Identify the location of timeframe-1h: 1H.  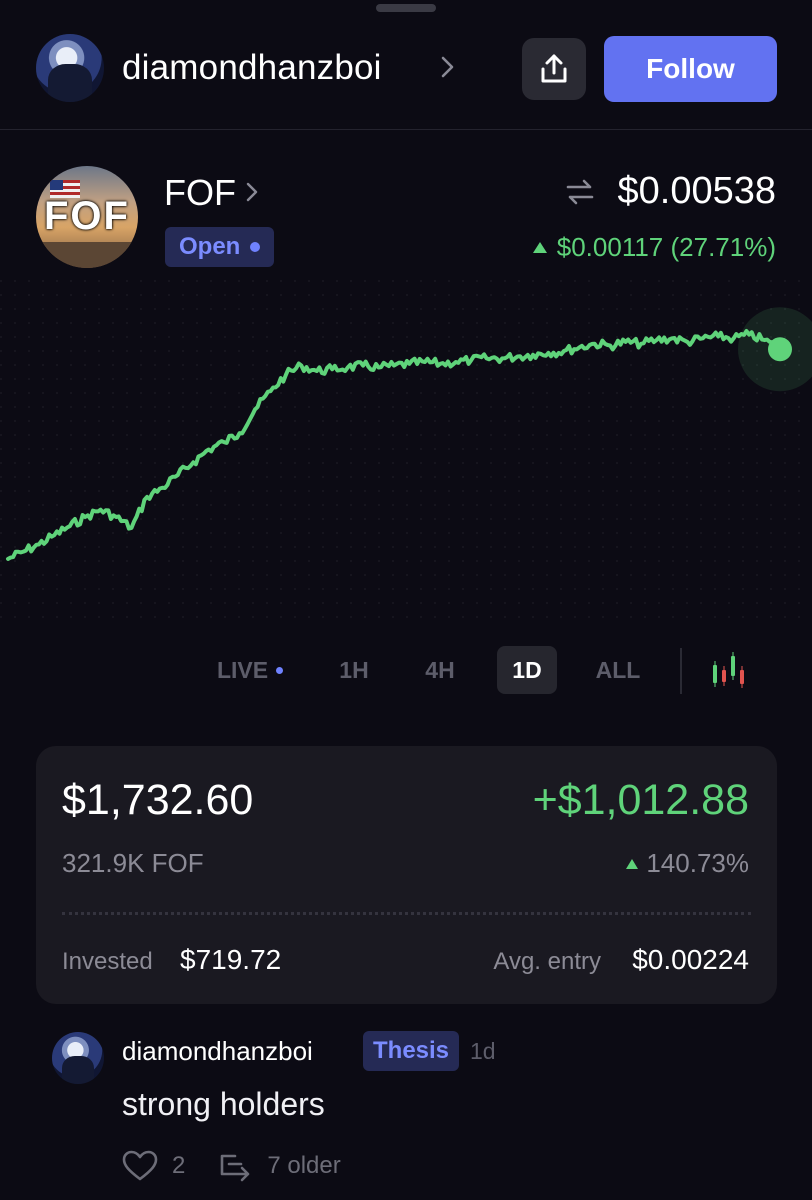
(354, 670).